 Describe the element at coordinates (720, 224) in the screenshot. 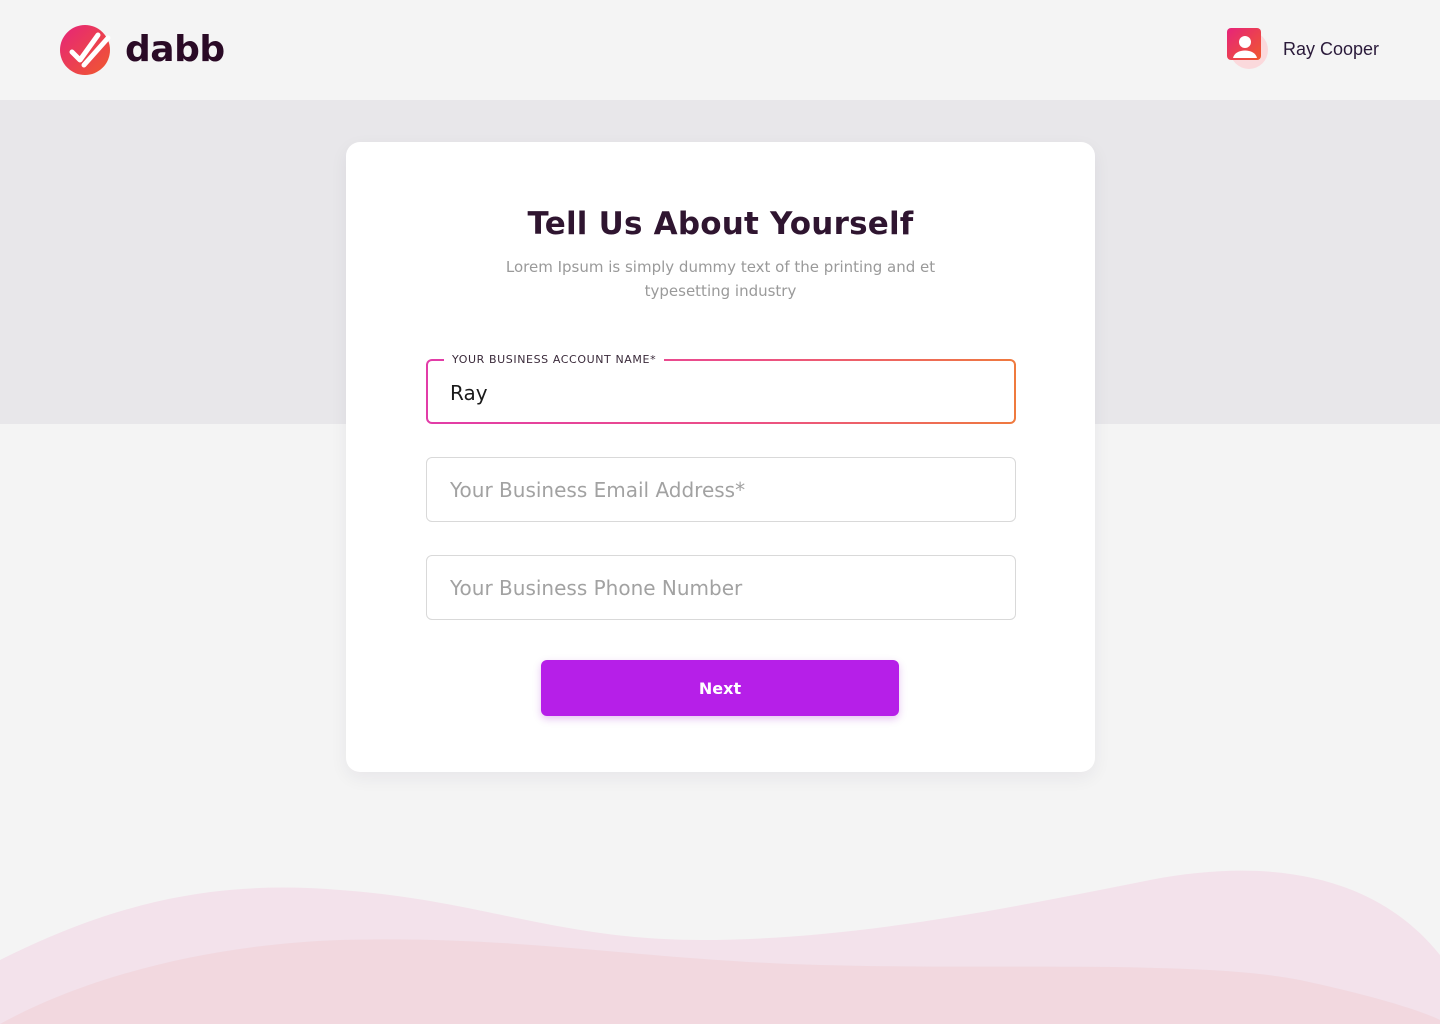

I see `page-title: Tell Us About Yourself` at that location.